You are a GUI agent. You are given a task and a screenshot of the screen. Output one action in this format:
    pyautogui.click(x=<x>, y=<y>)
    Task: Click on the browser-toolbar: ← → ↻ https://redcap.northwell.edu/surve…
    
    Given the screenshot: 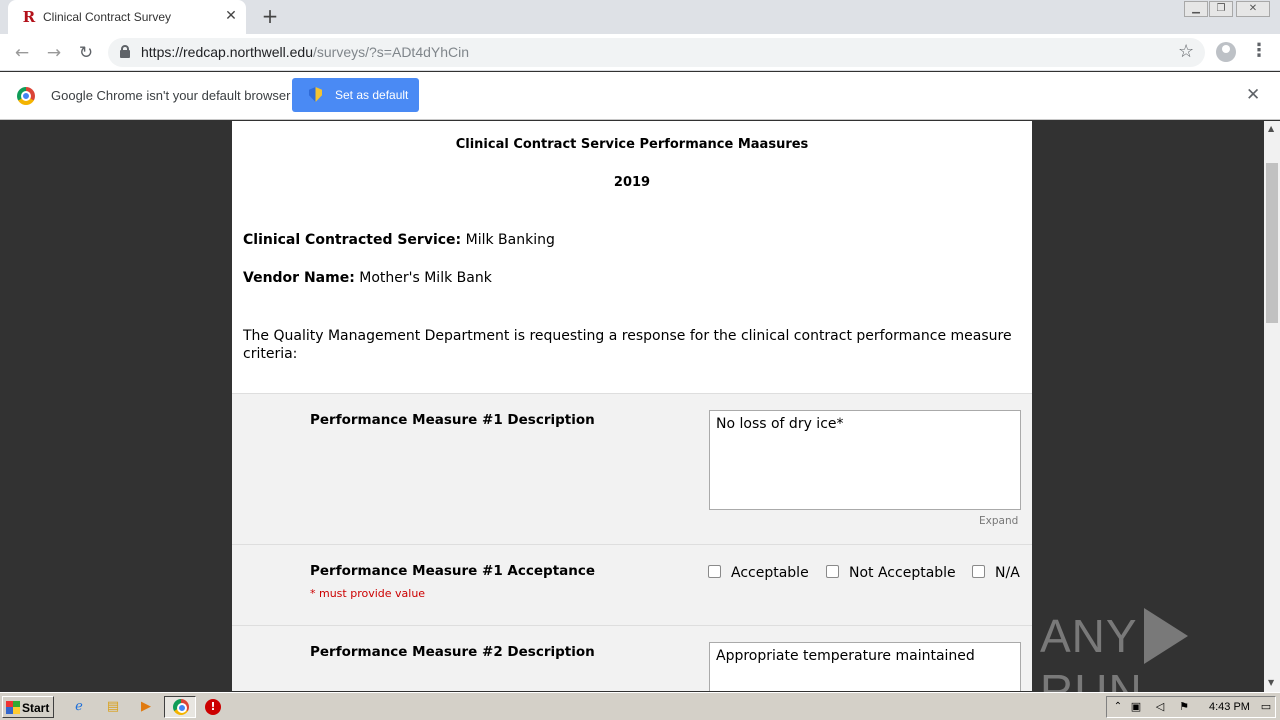 What is the action you would take?
    pyautogui.click(x=640, y=52)
    